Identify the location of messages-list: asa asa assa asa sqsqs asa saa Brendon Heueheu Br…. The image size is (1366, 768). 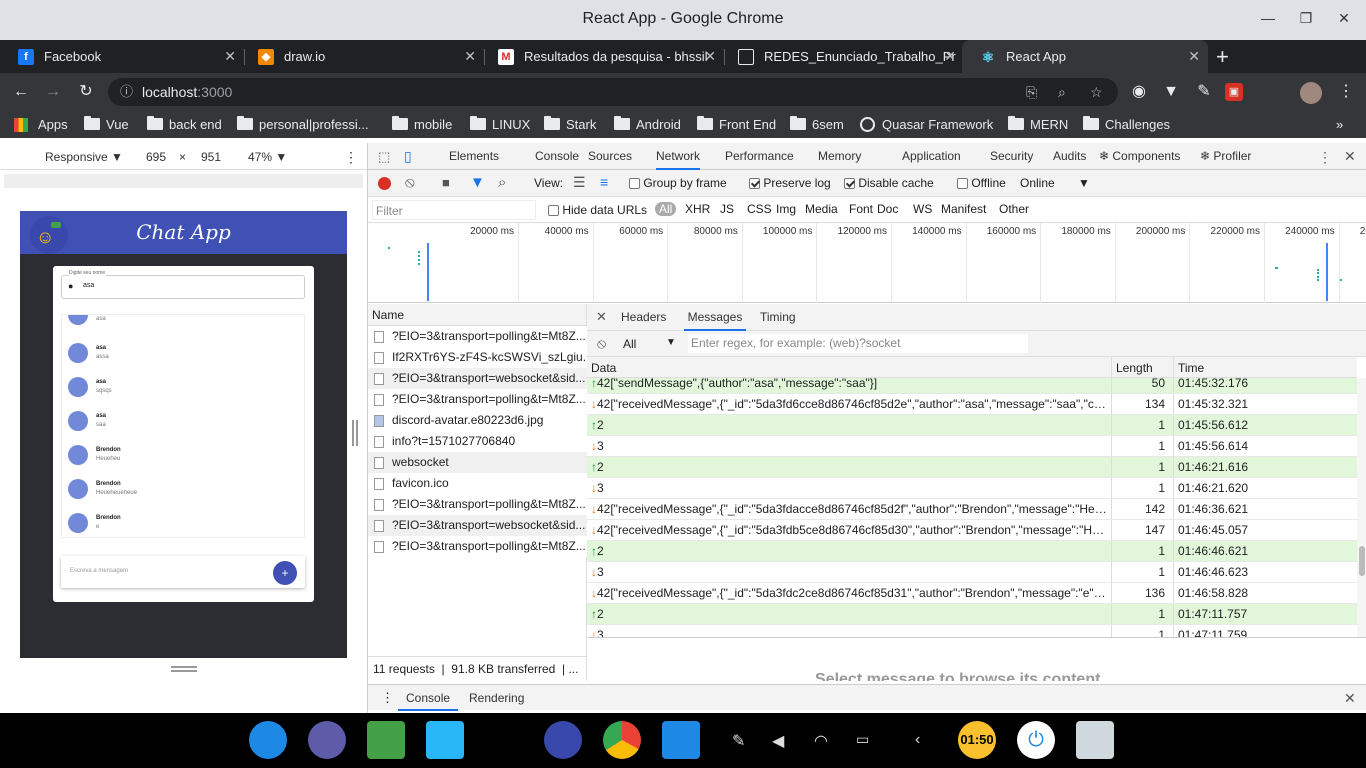
(183, 426).